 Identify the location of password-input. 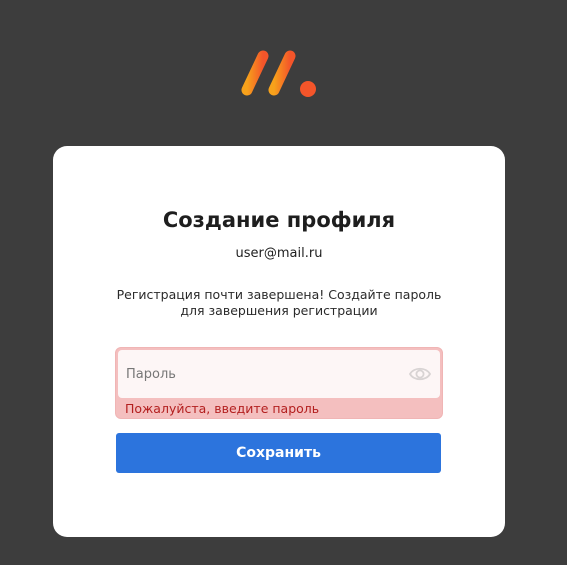
(261, 374).